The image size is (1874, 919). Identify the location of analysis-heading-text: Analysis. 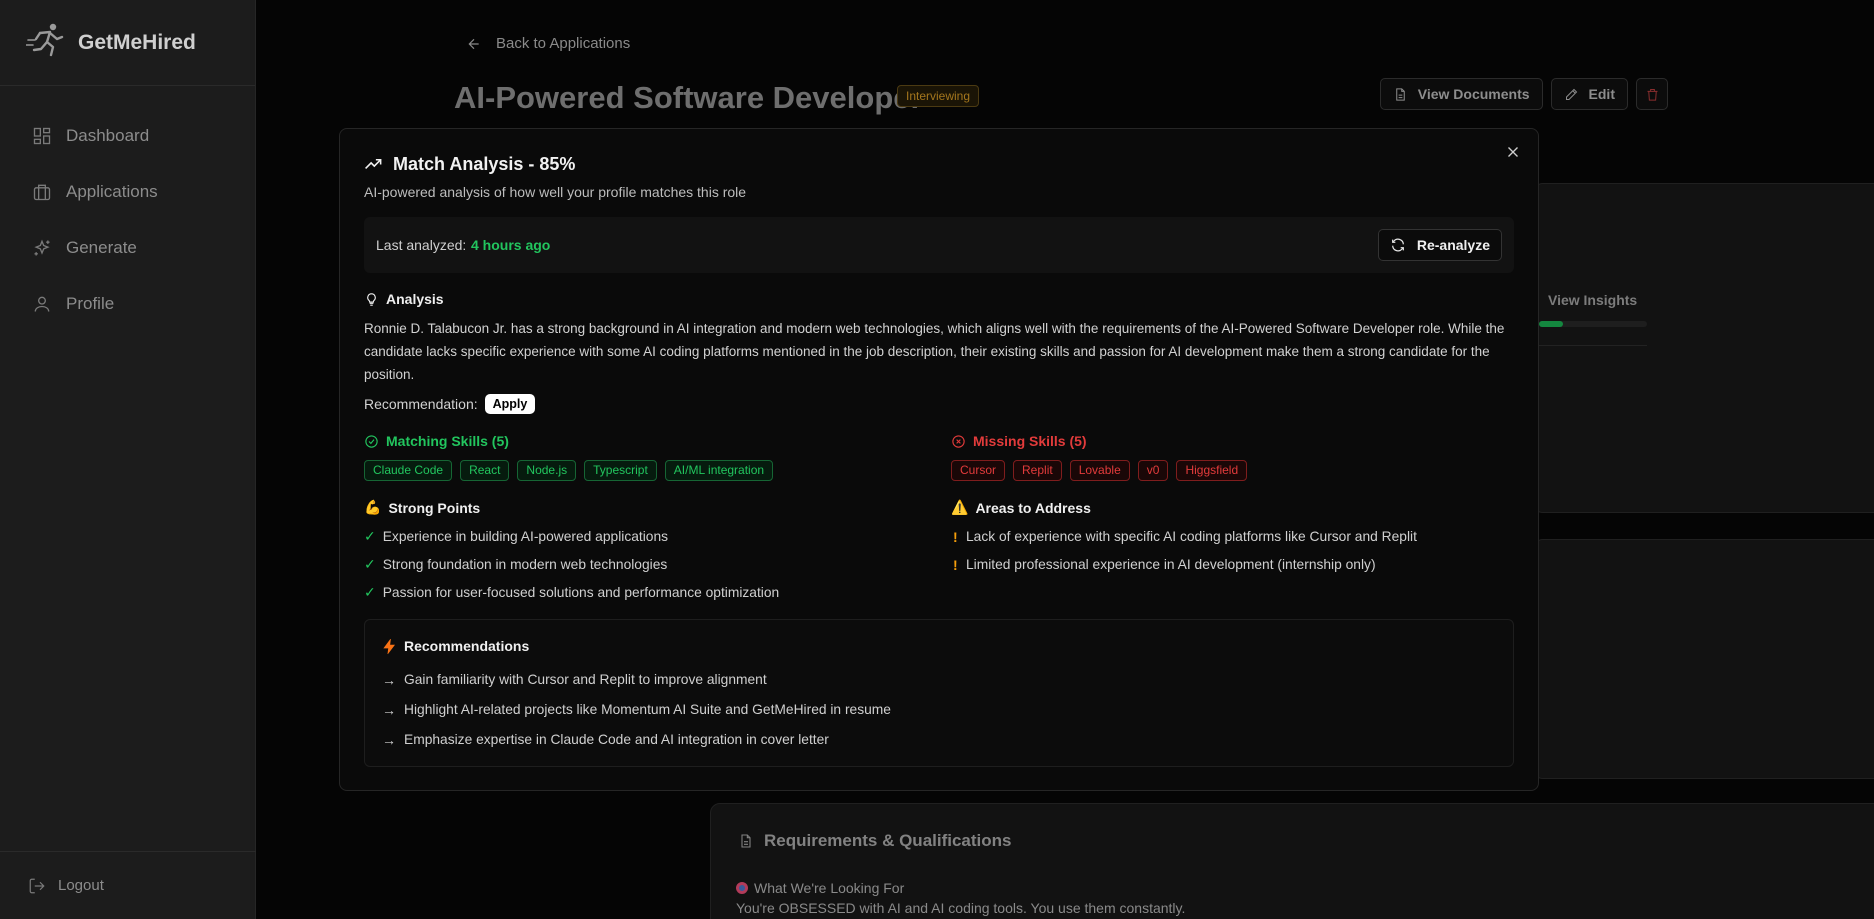
(415, 299).